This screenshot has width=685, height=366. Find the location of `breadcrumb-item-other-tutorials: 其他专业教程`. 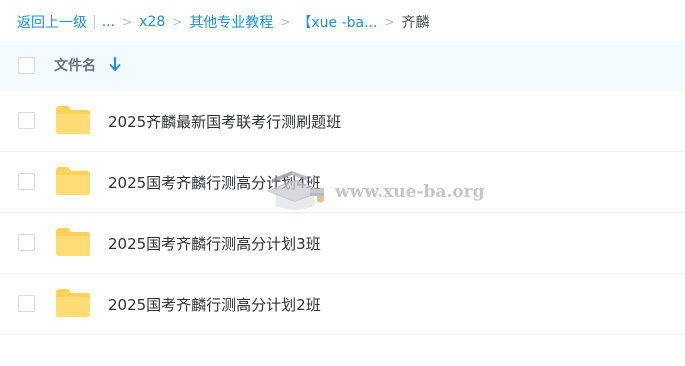

breadcrumb-item-other-tutorials: 其他专业教程 is located at coordinates (231, 22).